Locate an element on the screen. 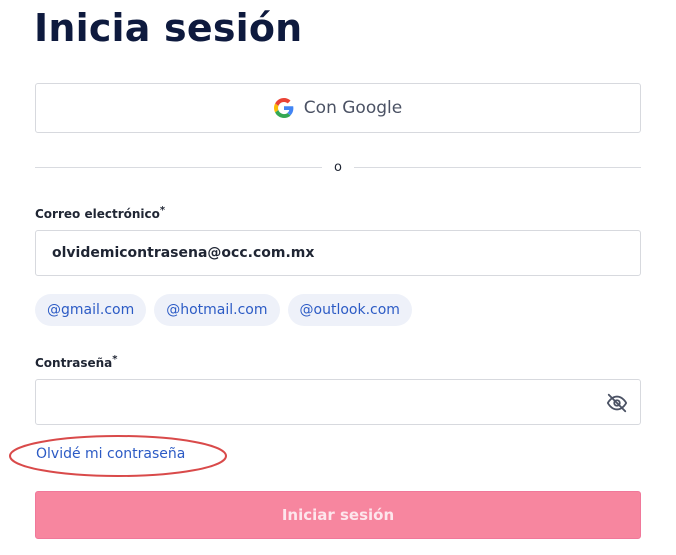 This screenshot has height=555, width=676. email-label: Correo electrónico* is located at coordinates (100, 213).